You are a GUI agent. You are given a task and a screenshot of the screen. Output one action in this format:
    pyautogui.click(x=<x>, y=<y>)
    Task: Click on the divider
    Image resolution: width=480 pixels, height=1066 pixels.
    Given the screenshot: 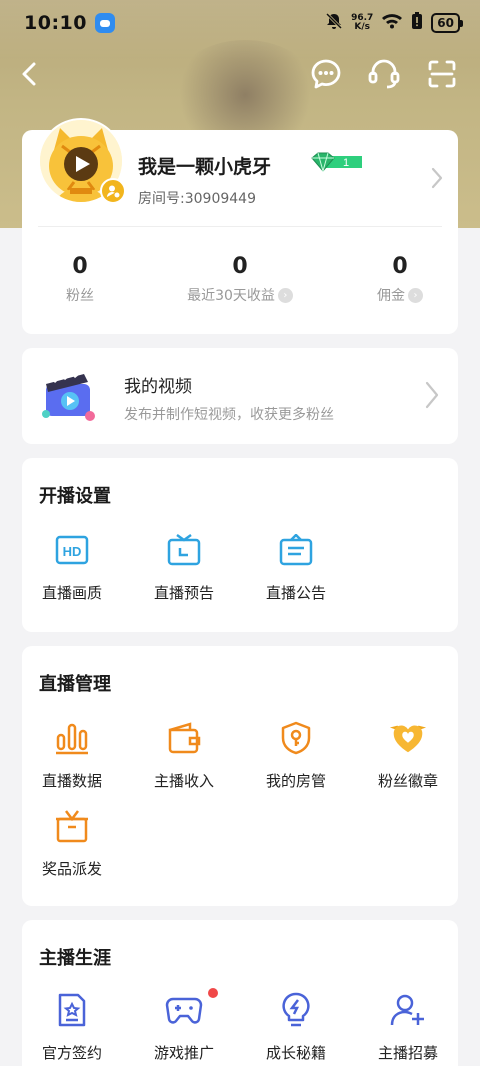 What is the action you would take?
    pyautogui.click(x=240, y=226)
    